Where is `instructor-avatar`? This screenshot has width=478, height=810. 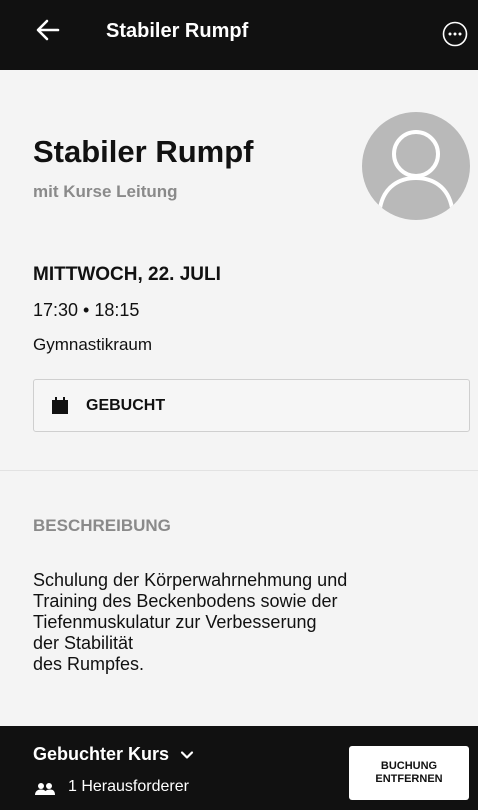 instructor-avatar is located at coordinates (416, 166).